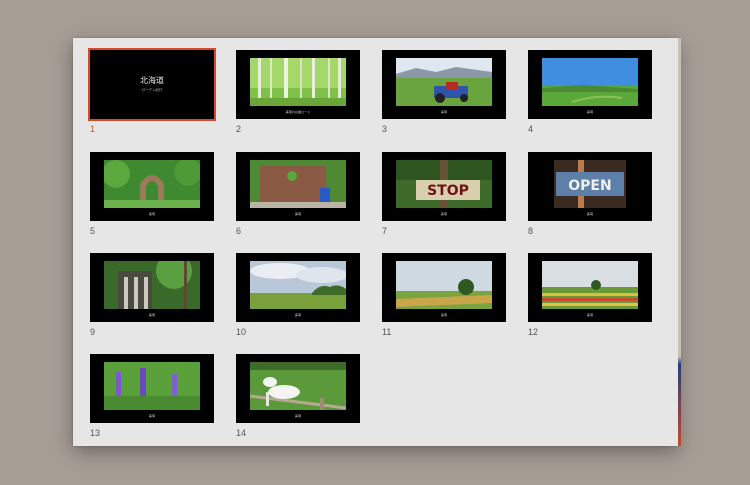 The image size is (750, 485). I want to click on slide-image-flower-stripes, so click(590, 285).